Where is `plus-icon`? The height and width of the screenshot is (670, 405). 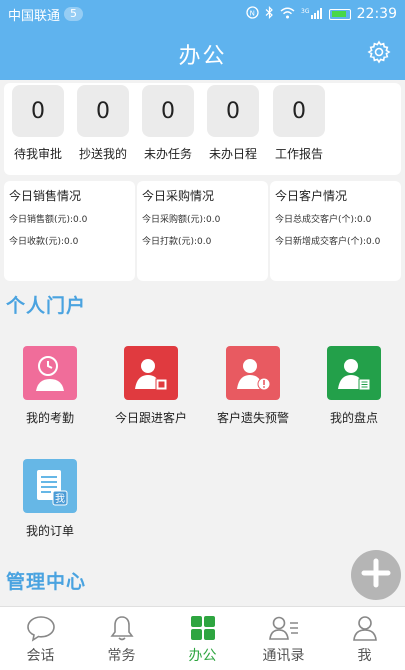 plus-icon is located at coordinates (376, 575).